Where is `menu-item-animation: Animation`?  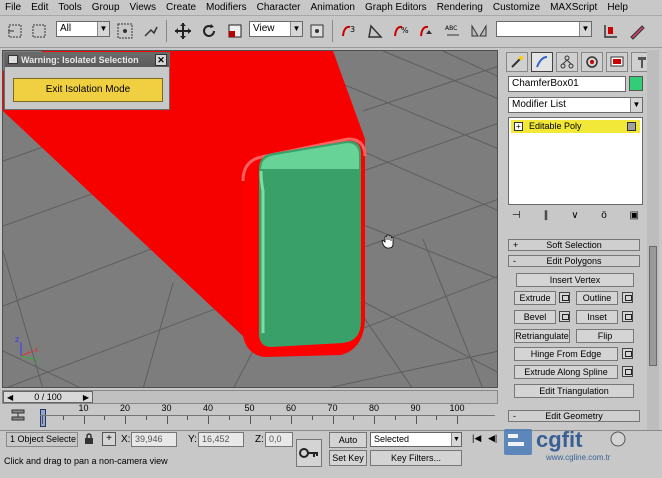 menu-item-animation: Animation is located at coordinates (333, 8).